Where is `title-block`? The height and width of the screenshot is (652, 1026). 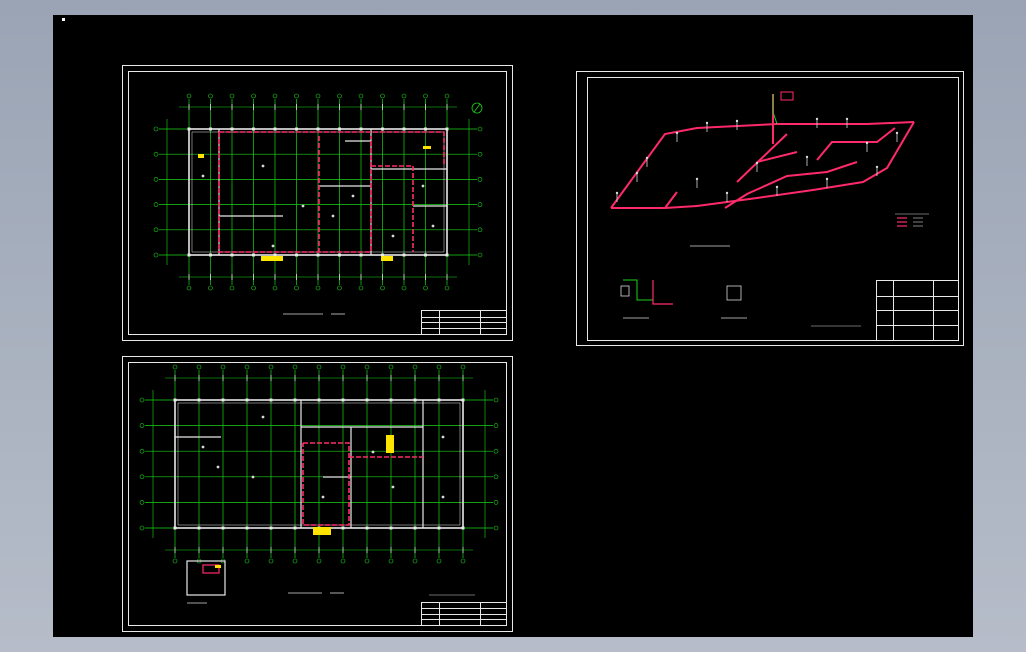
title-block is located at coordinates (464, 322).